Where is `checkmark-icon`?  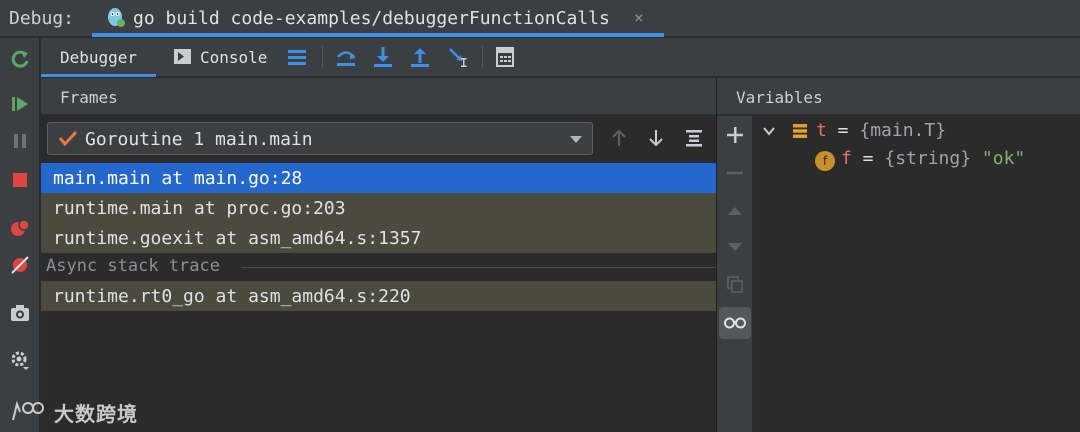
checkmark-icon is located at coordinates (68, 138).